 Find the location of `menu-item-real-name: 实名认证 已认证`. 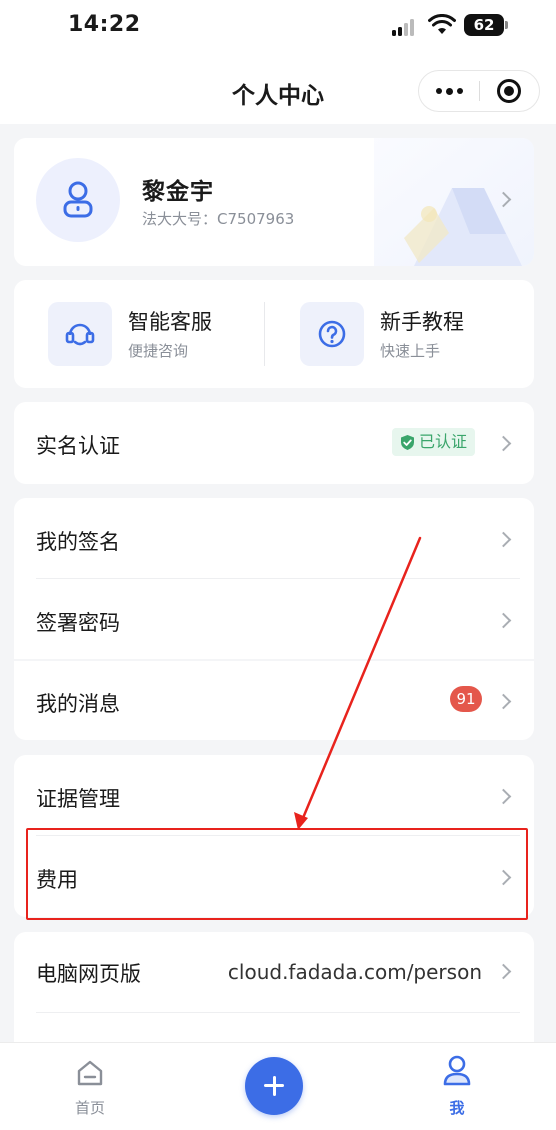

menu-item-real-name: 实名认证 已认证 is located at coordinates (274, 443).